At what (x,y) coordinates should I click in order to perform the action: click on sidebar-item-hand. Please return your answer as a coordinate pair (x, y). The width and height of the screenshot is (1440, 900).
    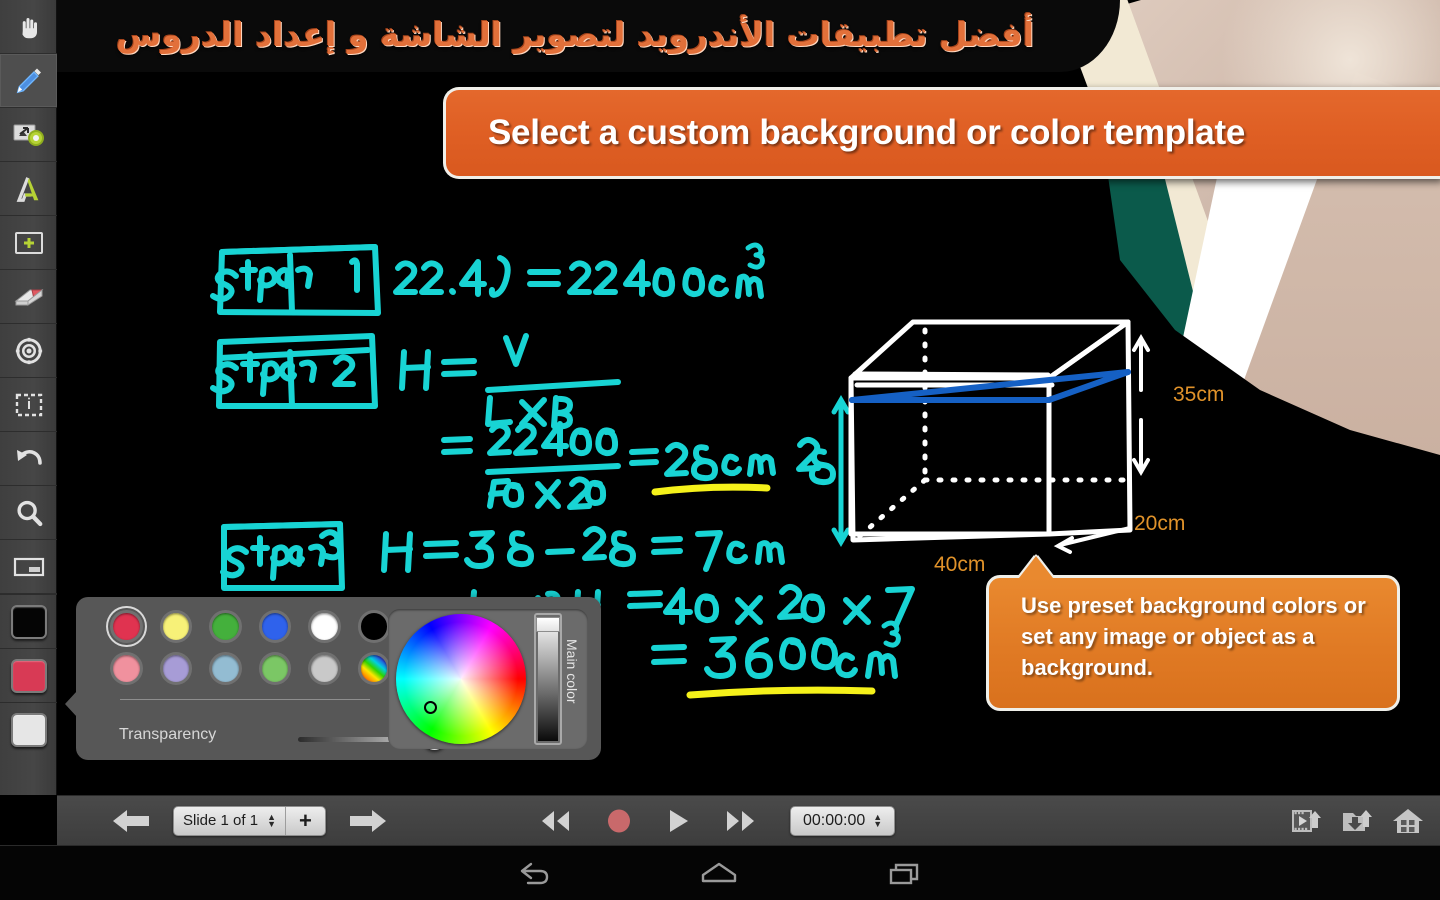
    Looking at the image, I should click on (28, 27).